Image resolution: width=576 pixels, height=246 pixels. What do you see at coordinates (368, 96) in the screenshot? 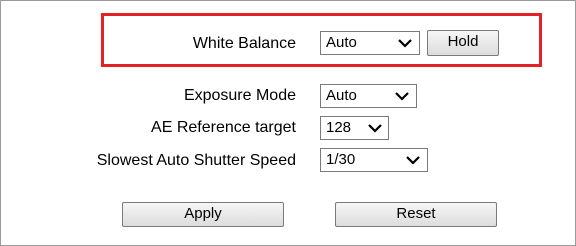
I see `exposure-mode-select: Auto` at bounding box center [368, 96].